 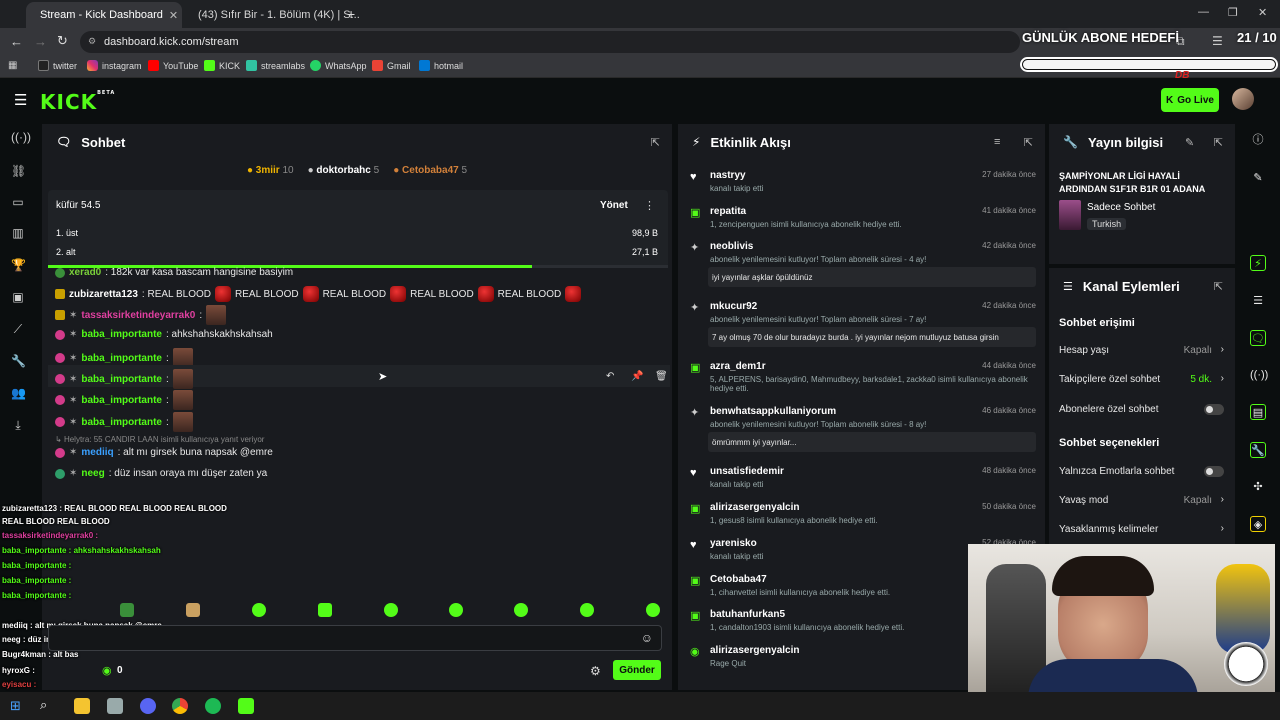 What do you see at coordinates (610, 376) in the screenshot?
I see `reply-icon: ↶` at bounding box center [610, 376].